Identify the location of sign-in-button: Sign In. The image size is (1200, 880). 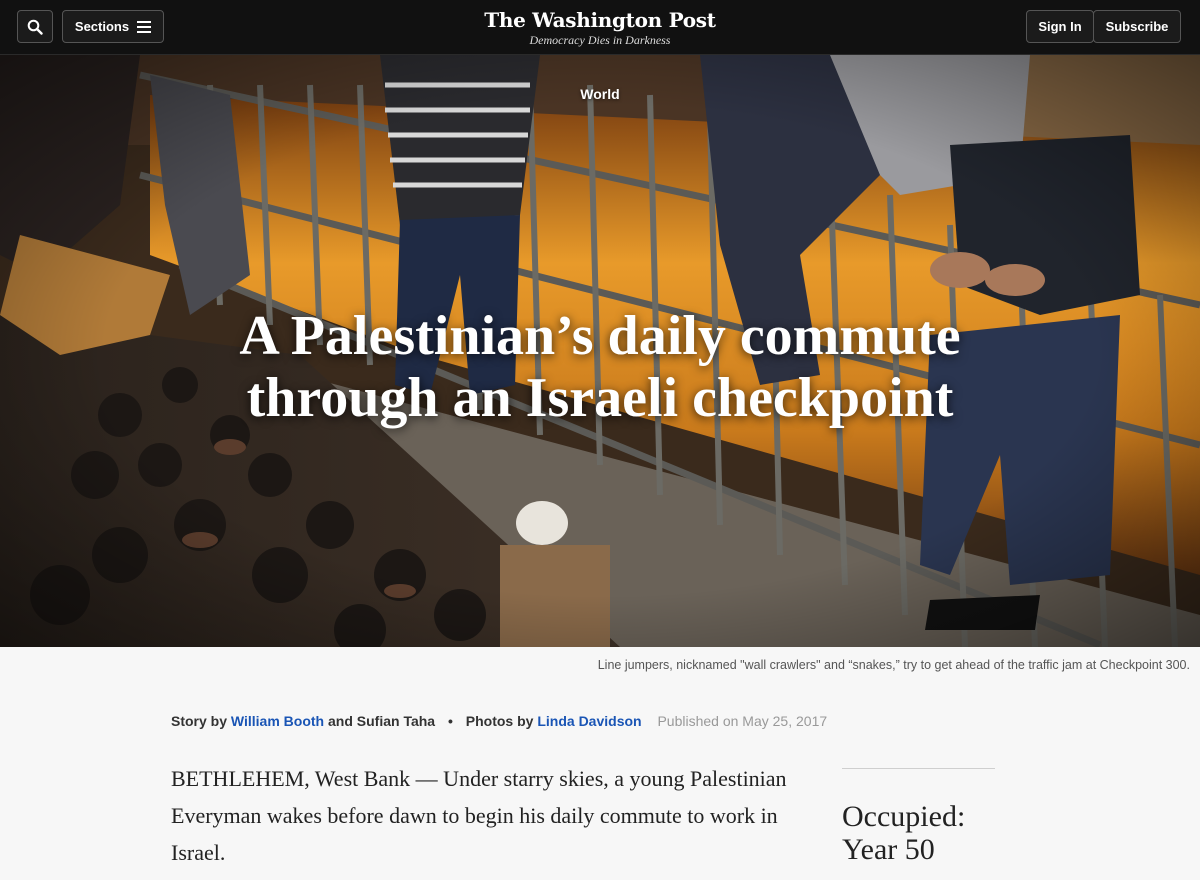
(1060, 26).